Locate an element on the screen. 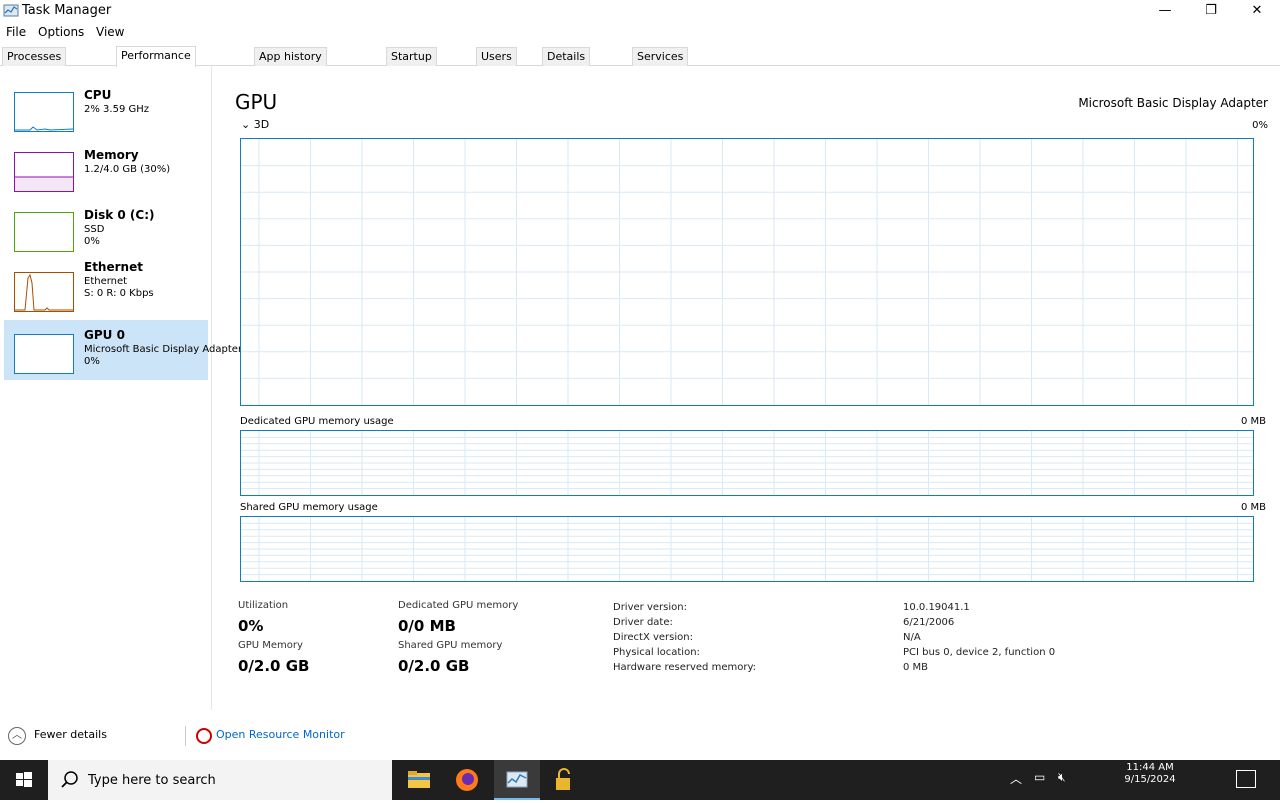 The image size is (1280, 803). info-label: Driver date: is located at coordinates (643, 622).